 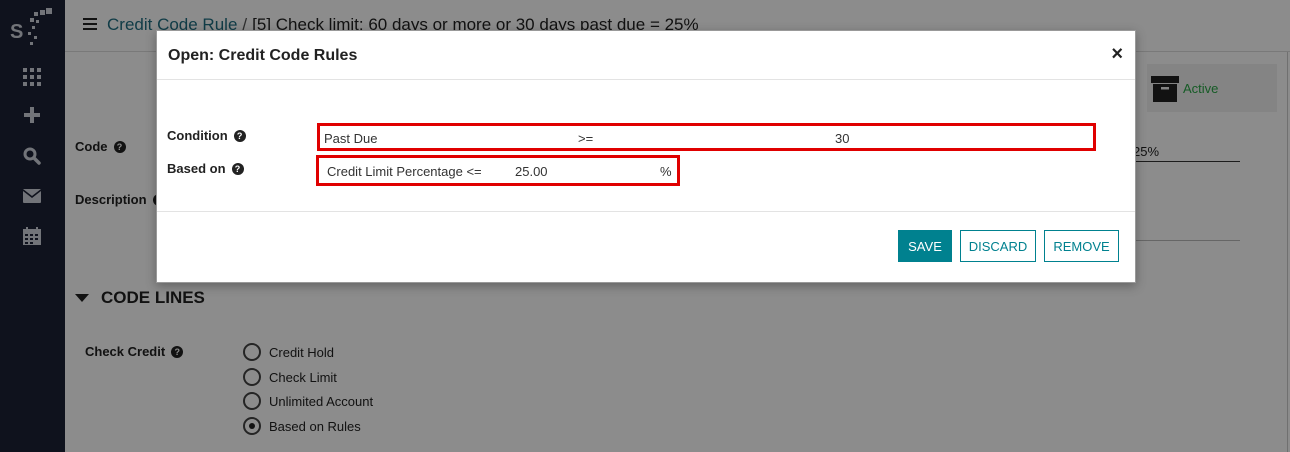 I want to click on condition-field-select: Past Due, so click(x=350, y=138).